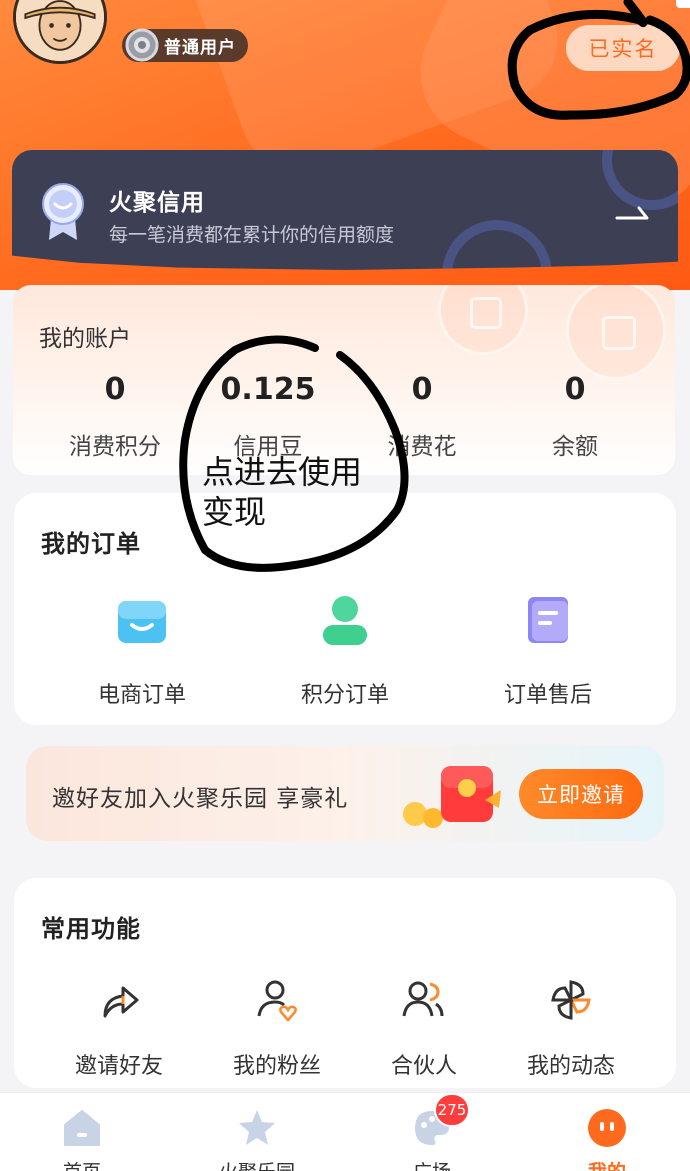 The image size is (690, 1171). What do you see at coordinates (60, 30) in the screenshot?
I see `avatar-image` at bounding box center [60, 30].